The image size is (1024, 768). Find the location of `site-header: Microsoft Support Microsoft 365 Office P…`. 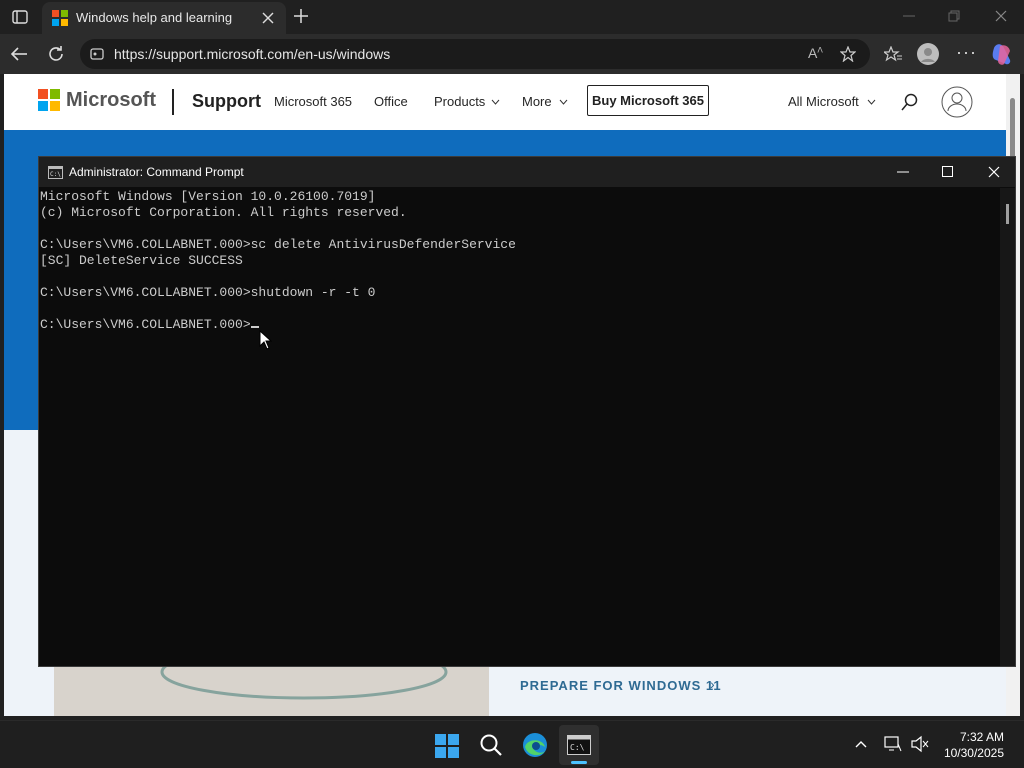

site-header: Microsoft Support Microsoft 365 Office P… is located at coordinates (505, 102).